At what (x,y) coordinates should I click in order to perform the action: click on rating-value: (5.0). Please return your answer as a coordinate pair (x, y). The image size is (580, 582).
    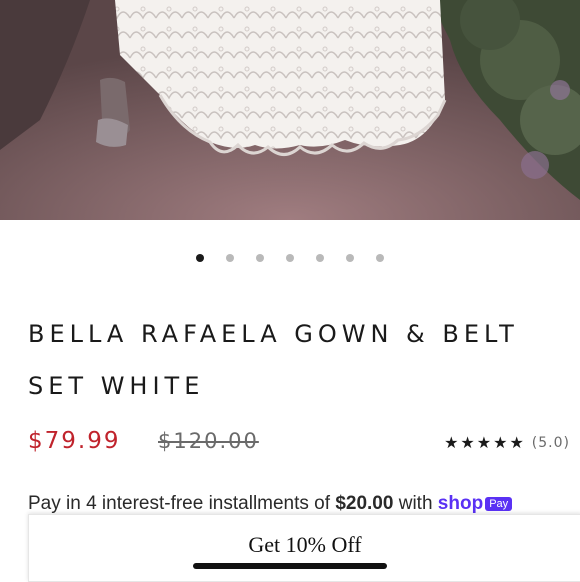
    Looking at the image, I should click on (550, 442).